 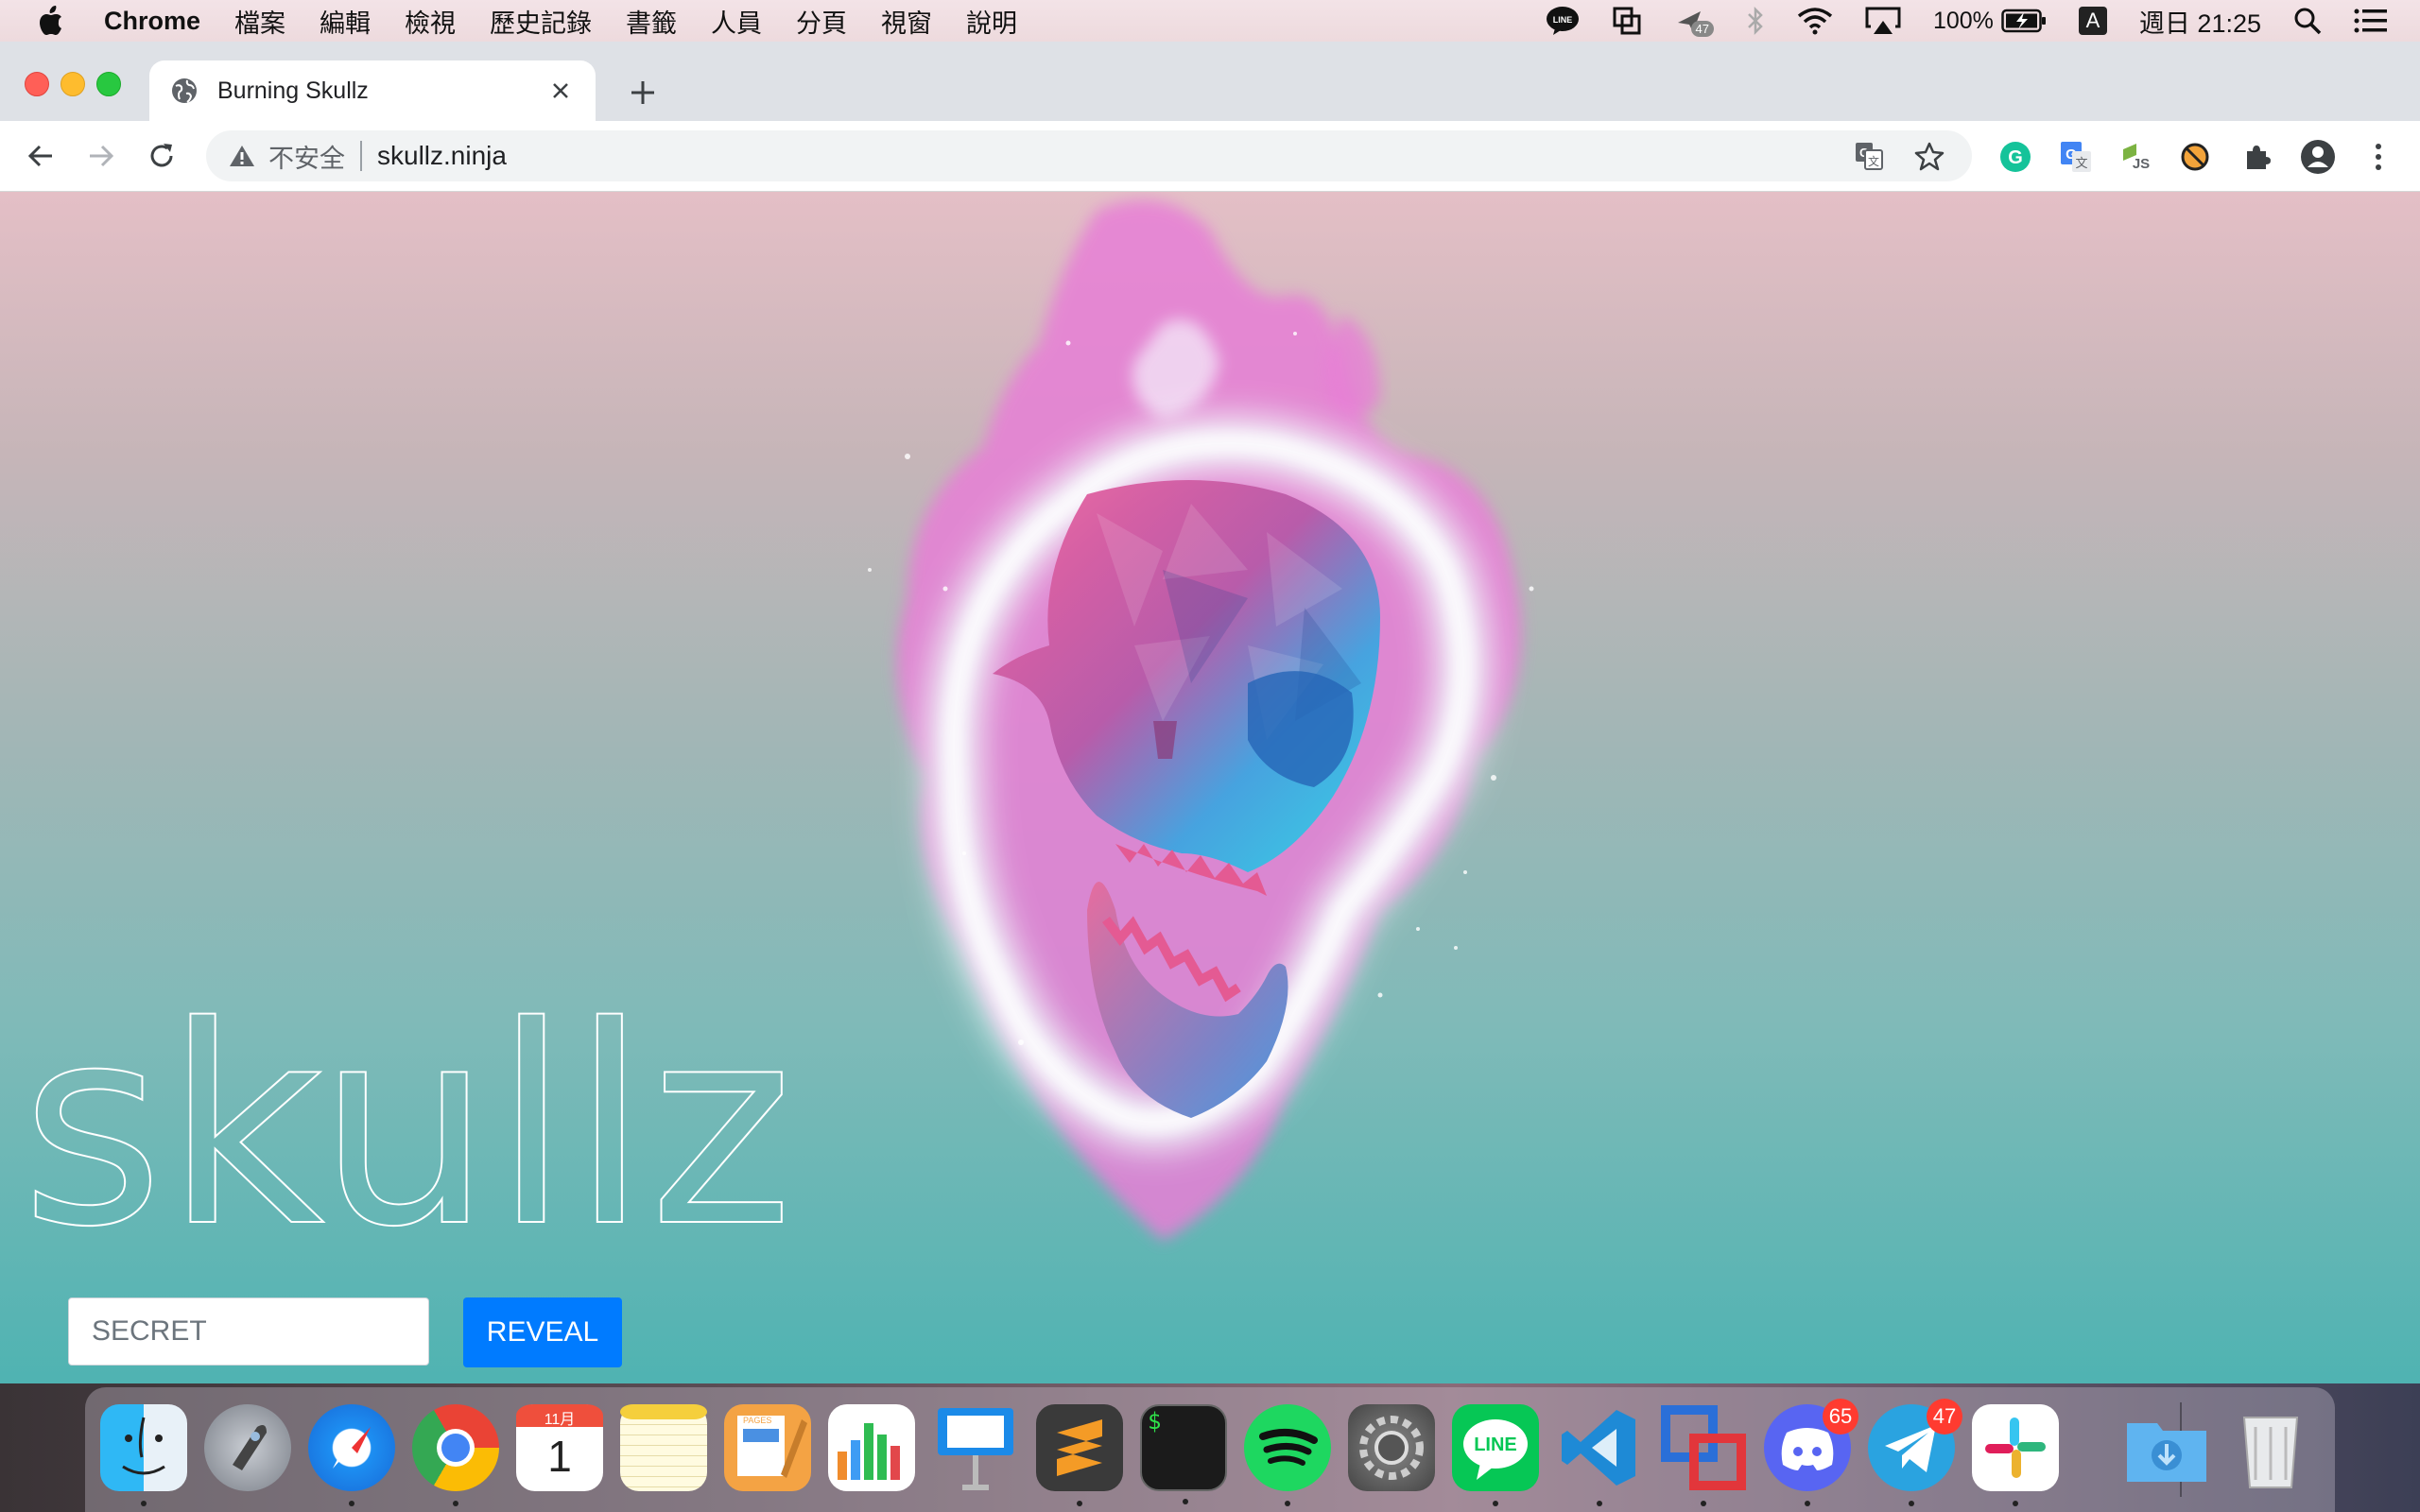 I want to click on menu-people: 人員, so click(x=736, y=21).